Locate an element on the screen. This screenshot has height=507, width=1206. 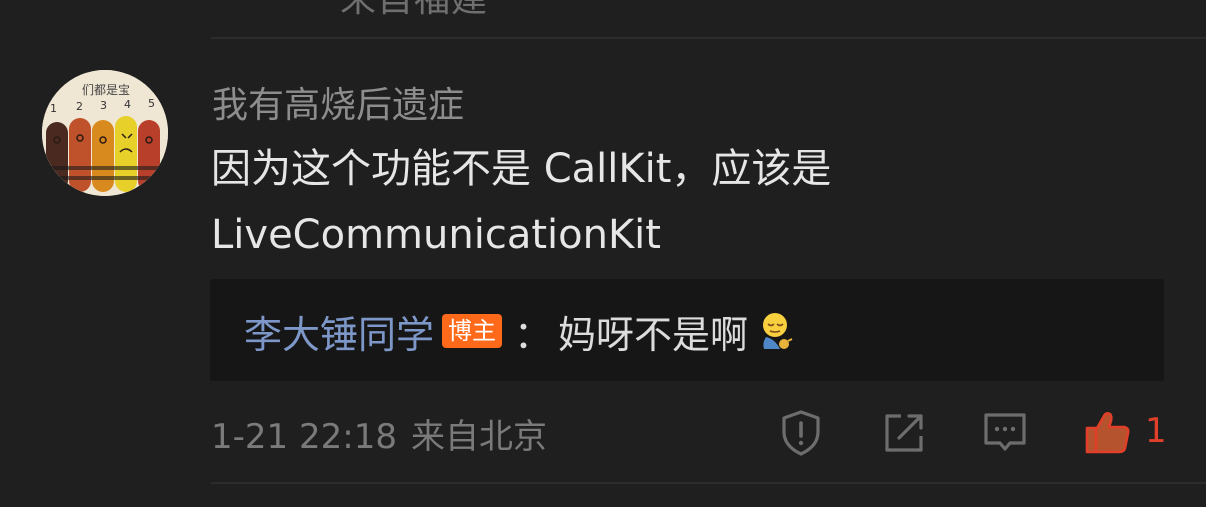
facepalm-emoji is located at coordinates (778, 331).